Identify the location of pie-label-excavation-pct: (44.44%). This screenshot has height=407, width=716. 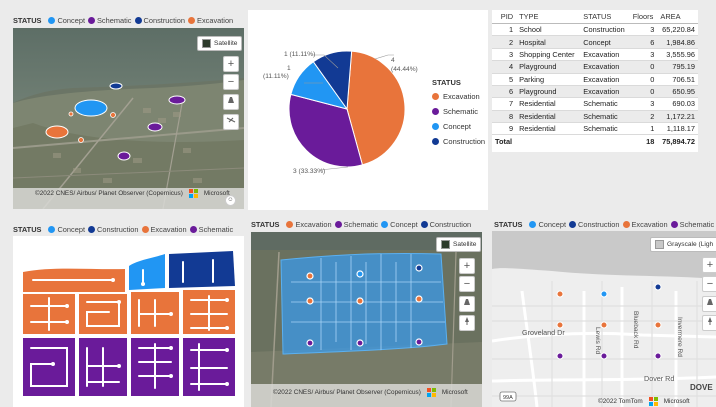
(404, 69).